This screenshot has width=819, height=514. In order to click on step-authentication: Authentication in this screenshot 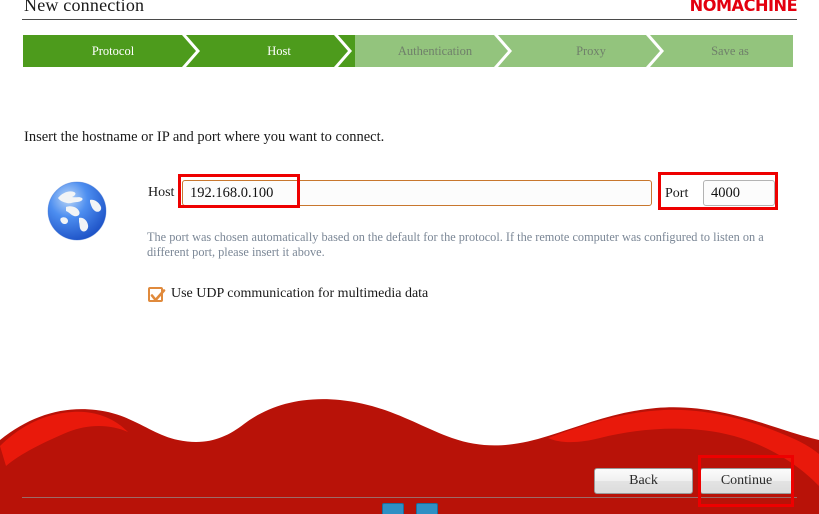, I will do `click(435, 51)`.